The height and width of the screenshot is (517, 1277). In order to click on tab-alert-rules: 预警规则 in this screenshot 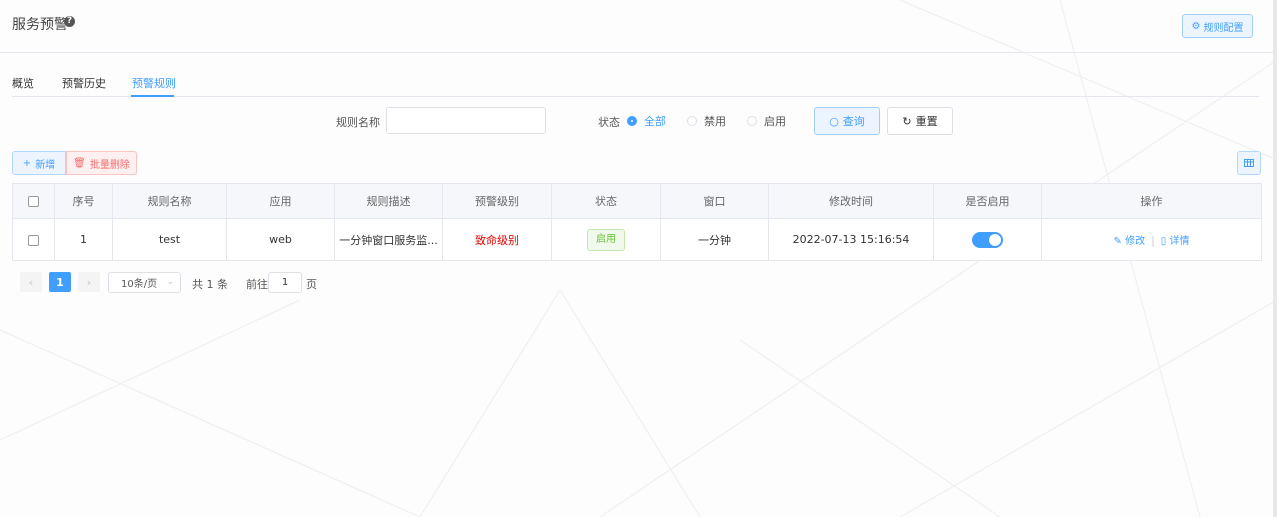, I will do `click(154, 83)`.